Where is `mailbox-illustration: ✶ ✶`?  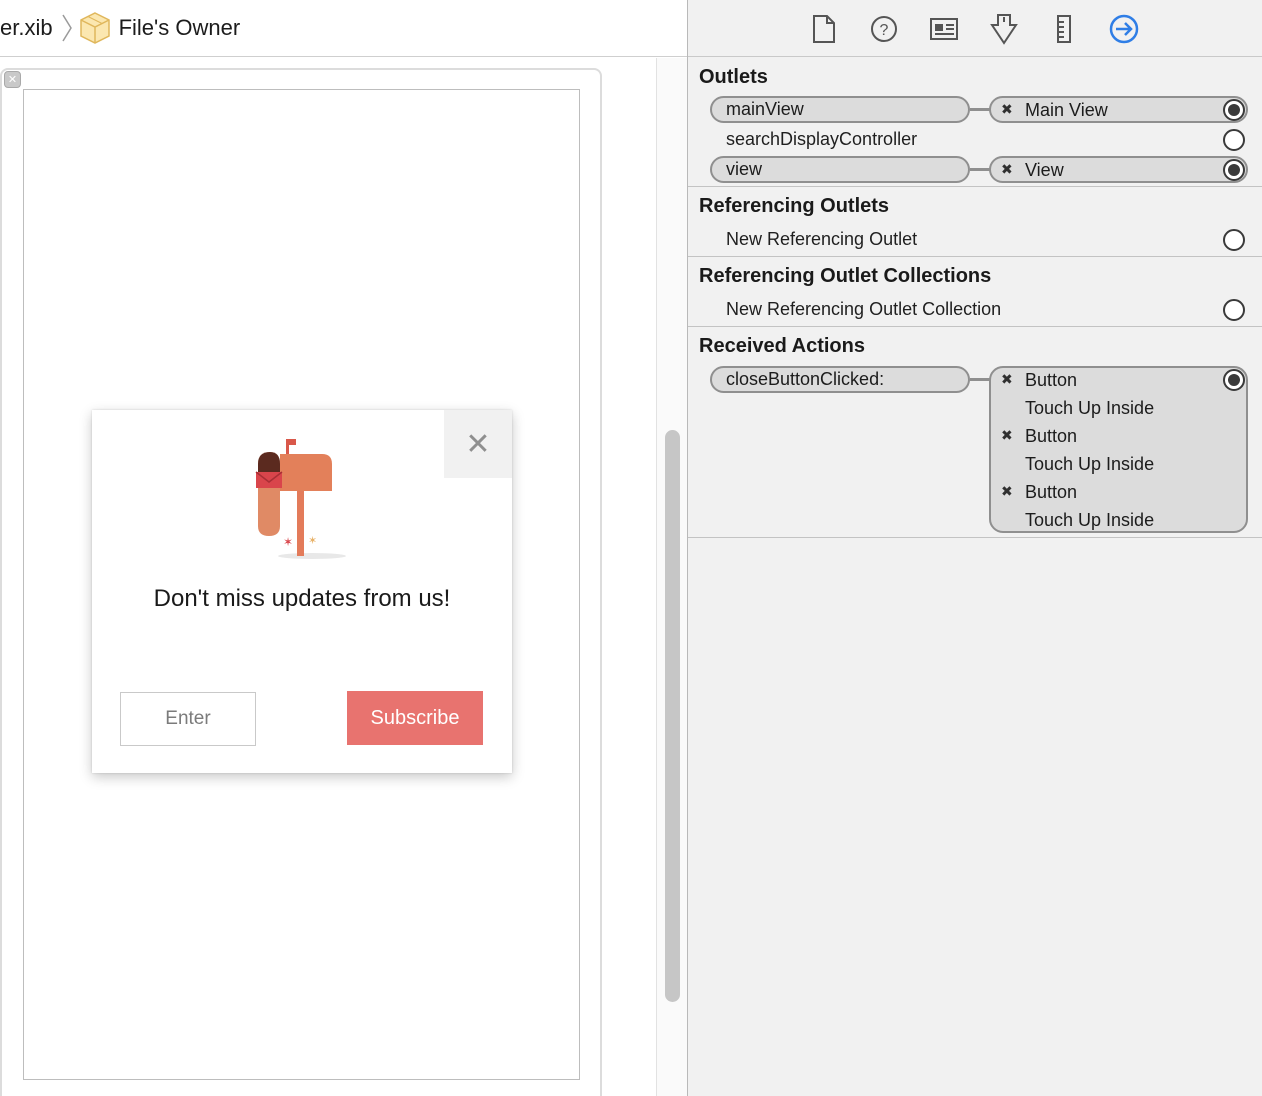 mailbox-illustration: ✶ ✶ is located at coordinates (302, 503).